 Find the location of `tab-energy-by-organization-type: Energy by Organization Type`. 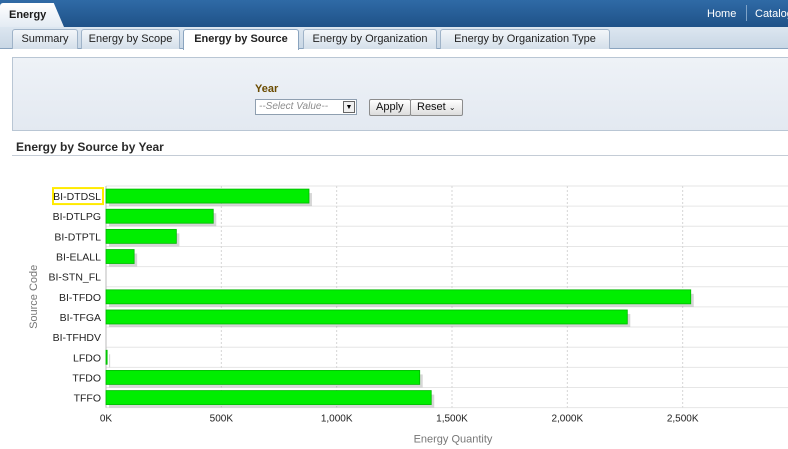

tab-energy-by-organization-type: Energy by Organization Type is located at coordinates (525, 39).